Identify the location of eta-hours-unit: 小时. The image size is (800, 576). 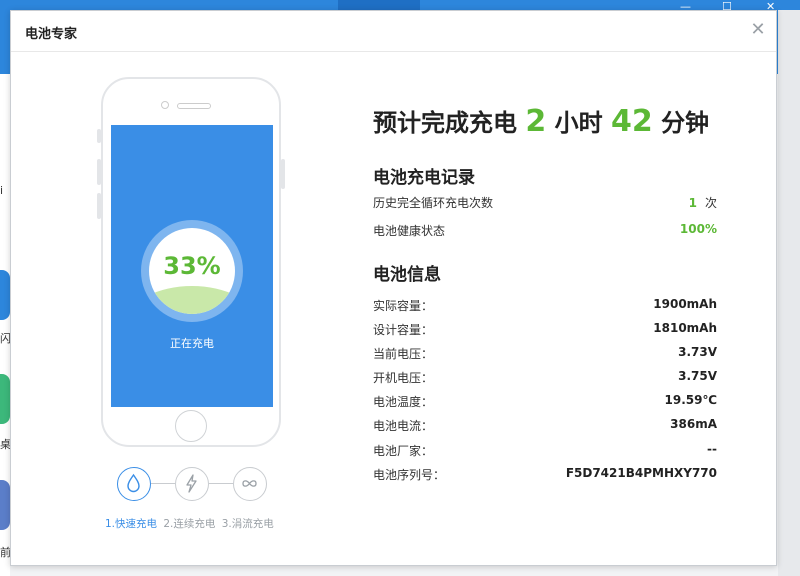
(578, 123).